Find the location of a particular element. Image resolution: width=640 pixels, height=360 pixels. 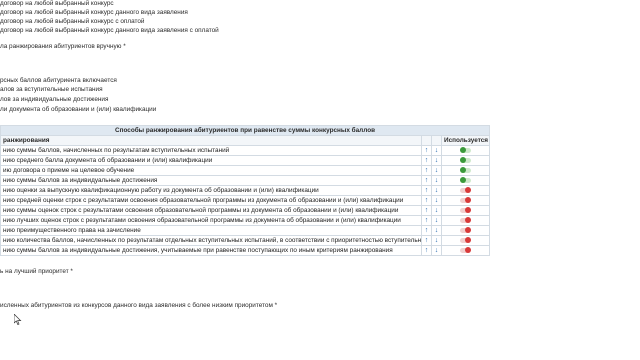

priority-label: ь на лучший приоритет * is located at coordinates (36, 271).